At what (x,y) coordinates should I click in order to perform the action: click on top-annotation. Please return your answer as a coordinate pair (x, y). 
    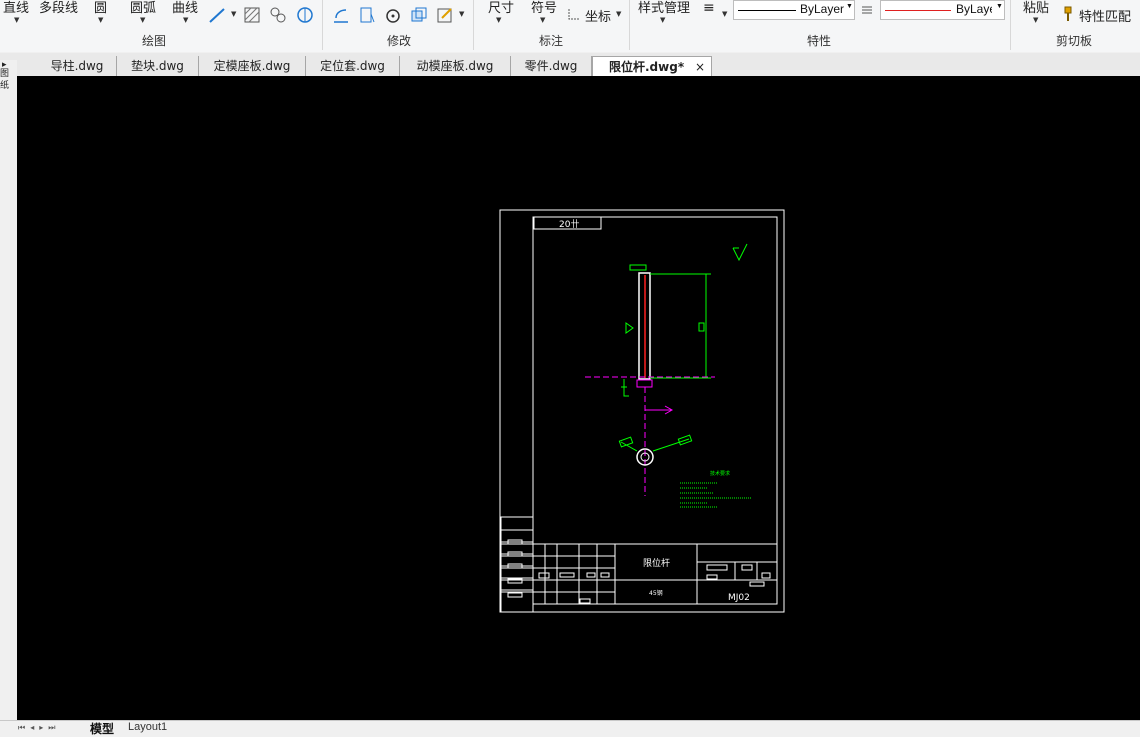
    Looking at the image, I should click on (638, 267).